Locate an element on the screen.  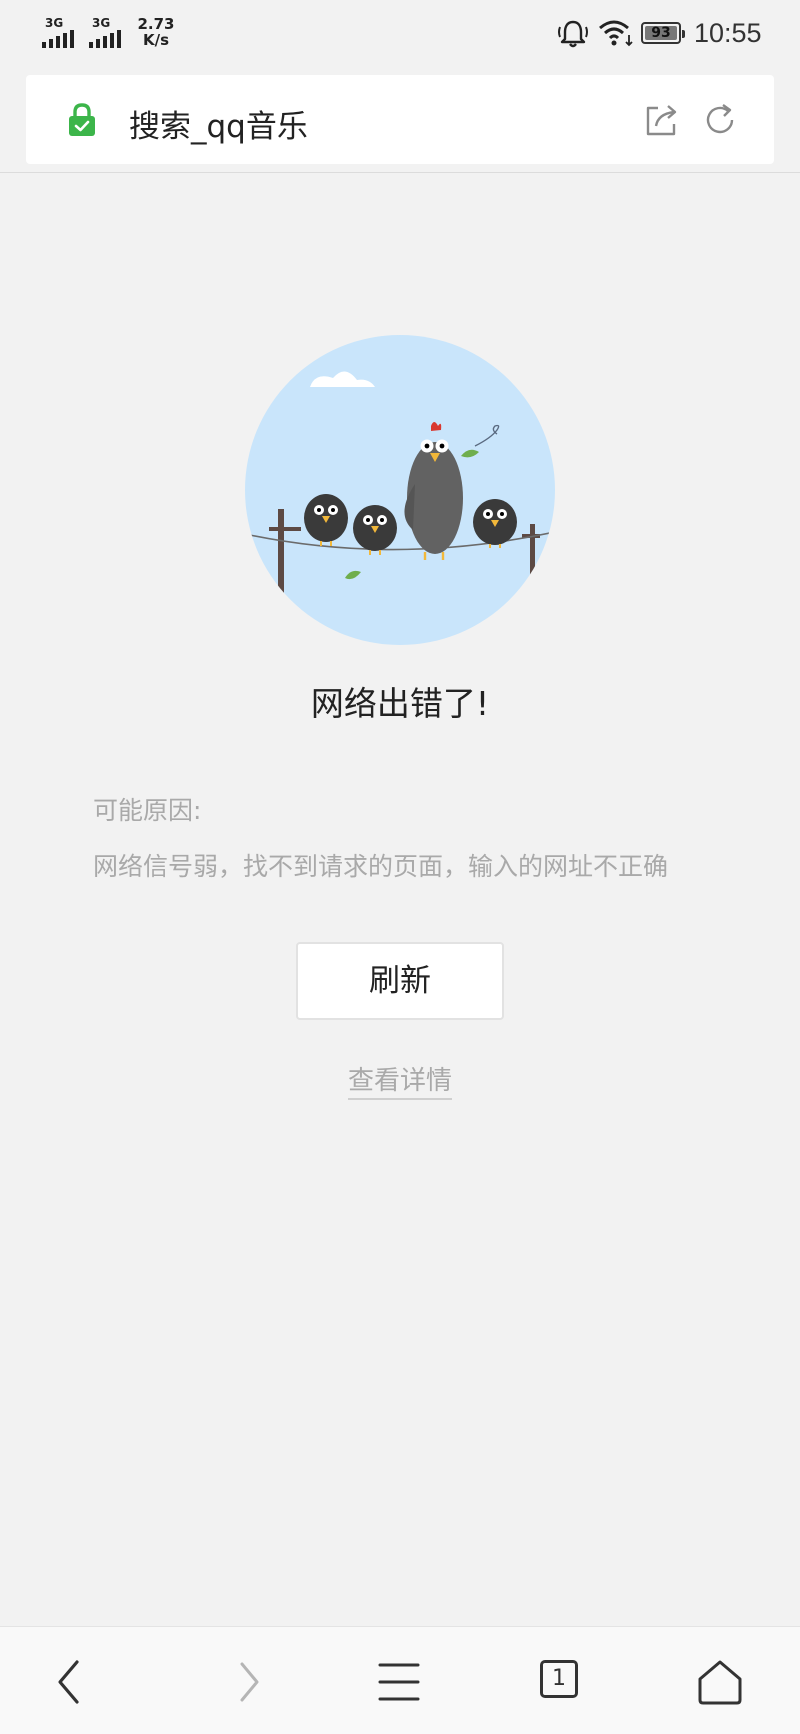
birds-on-wire-illustration is located at coordinates (400, 490).